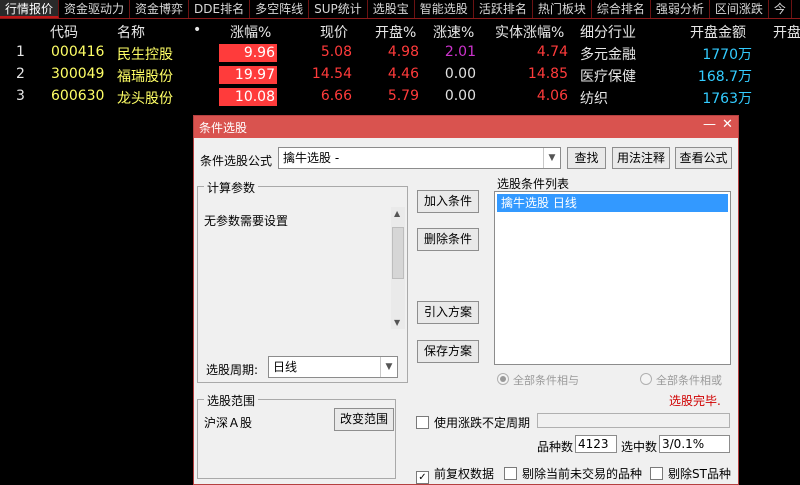  I want to click on dialog-title-bar: 条件选股 — ✕, so click(466, 127).